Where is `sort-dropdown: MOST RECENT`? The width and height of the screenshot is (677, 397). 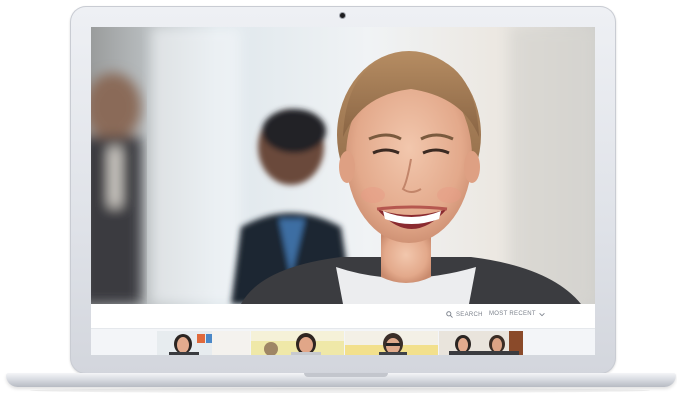 sort-dropdown: MOST RECENT is located at coordinates (517, 314).